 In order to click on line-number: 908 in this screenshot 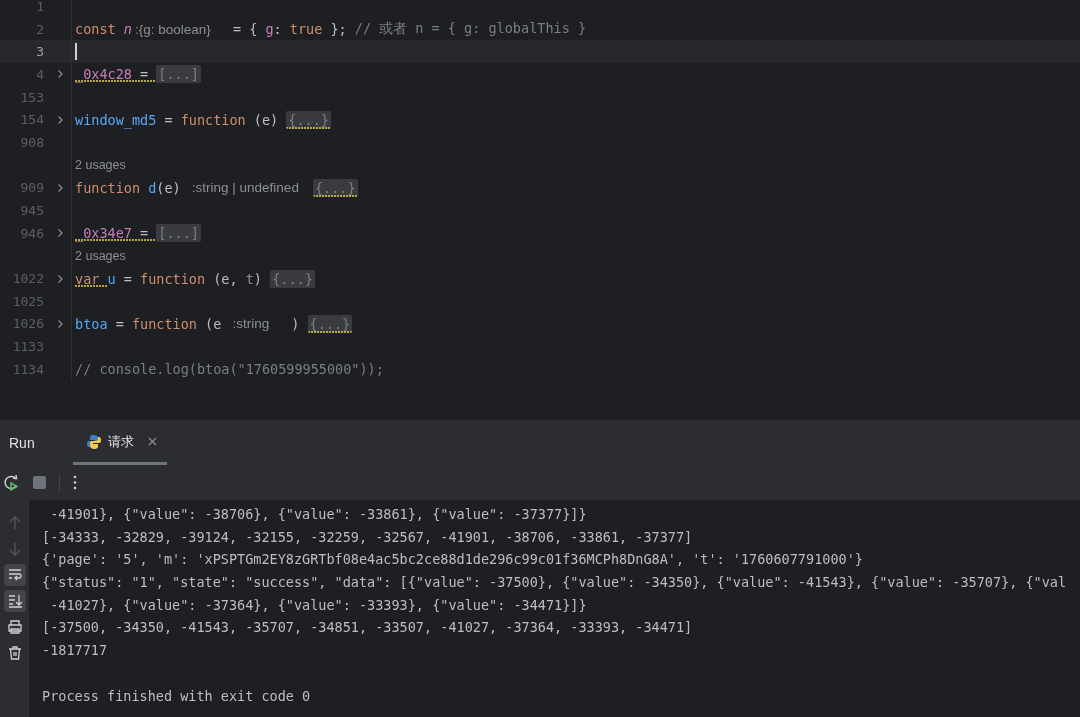, I will do `click(31, 142)`.